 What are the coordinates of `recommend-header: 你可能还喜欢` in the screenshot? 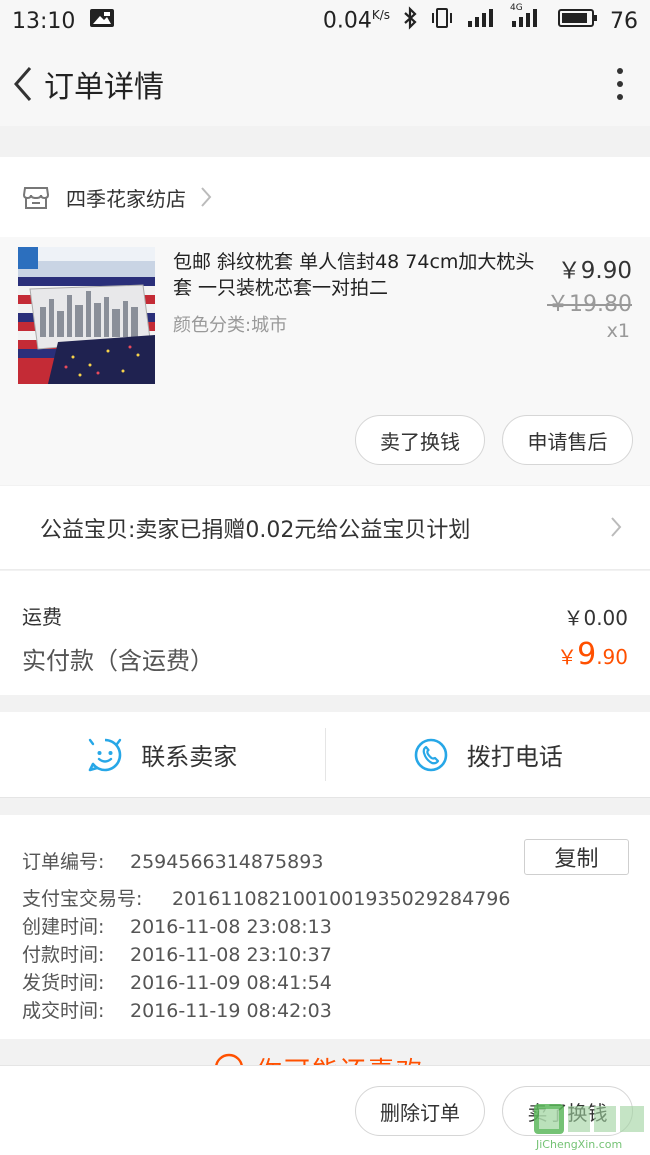 It's located at (325, 1052).